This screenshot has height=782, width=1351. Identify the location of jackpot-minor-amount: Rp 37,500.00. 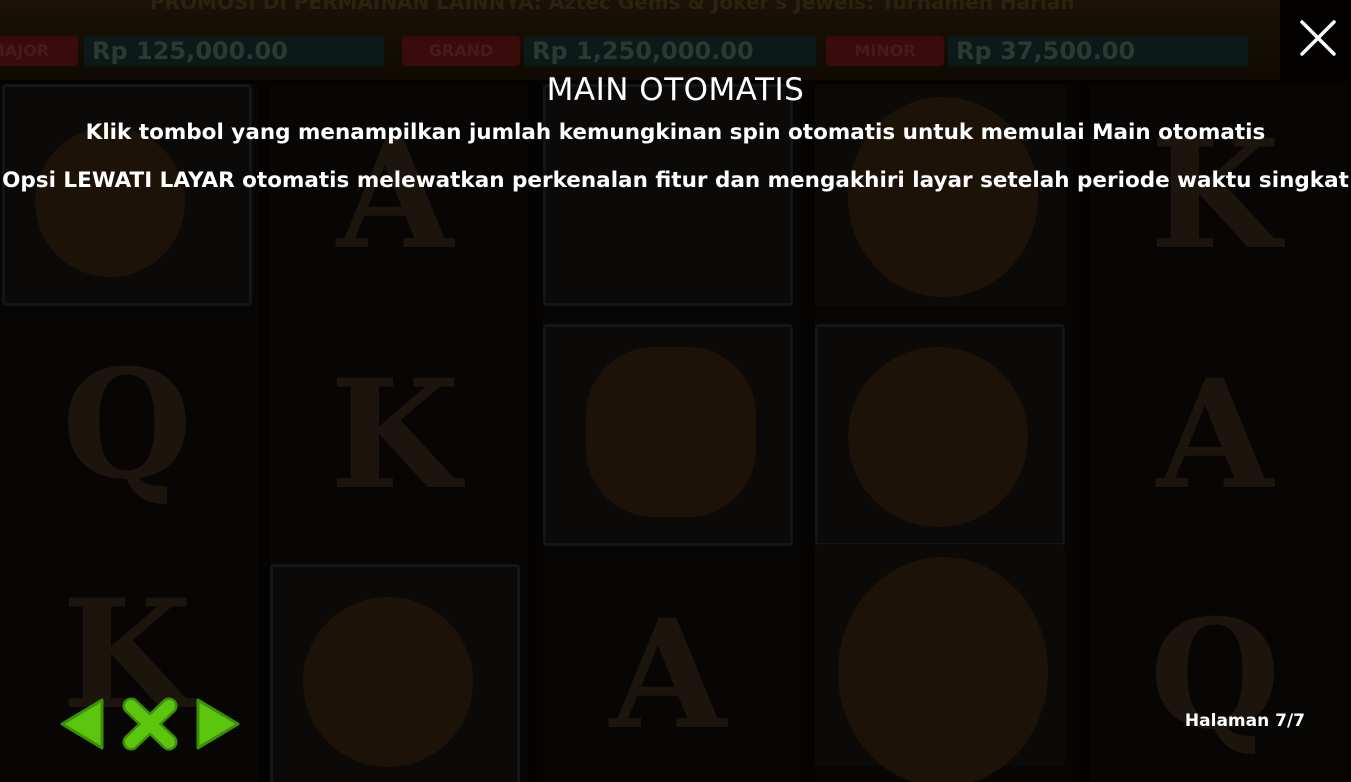
(1098, 51).